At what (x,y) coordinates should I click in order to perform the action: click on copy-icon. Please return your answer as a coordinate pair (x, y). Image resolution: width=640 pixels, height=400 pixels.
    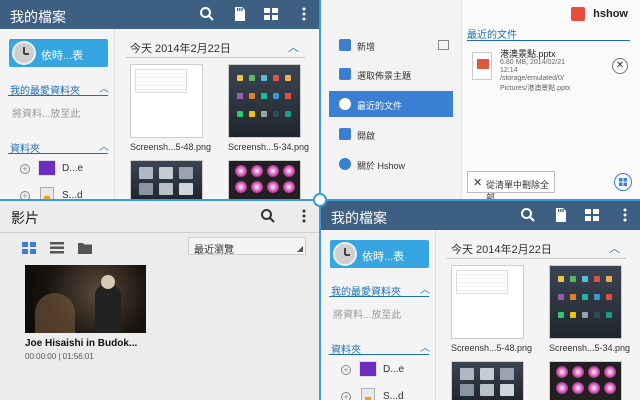
    Looking at the image, I should click on (443, 45).